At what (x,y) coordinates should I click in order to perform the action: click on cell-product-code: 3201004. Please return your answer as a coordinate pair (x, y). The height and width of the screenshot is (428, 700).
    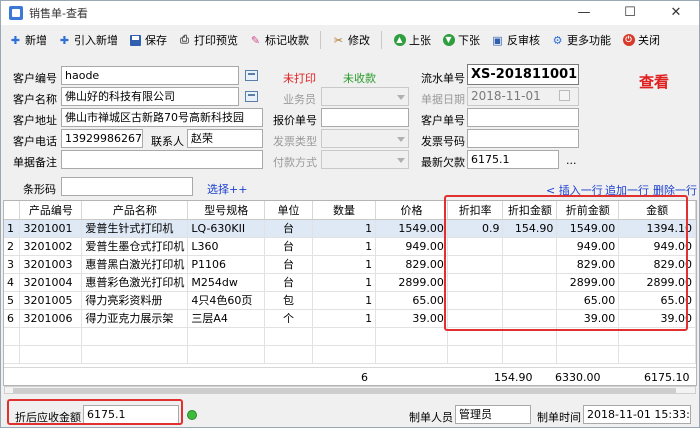
    Looking at the image, I should click on (51, 282).